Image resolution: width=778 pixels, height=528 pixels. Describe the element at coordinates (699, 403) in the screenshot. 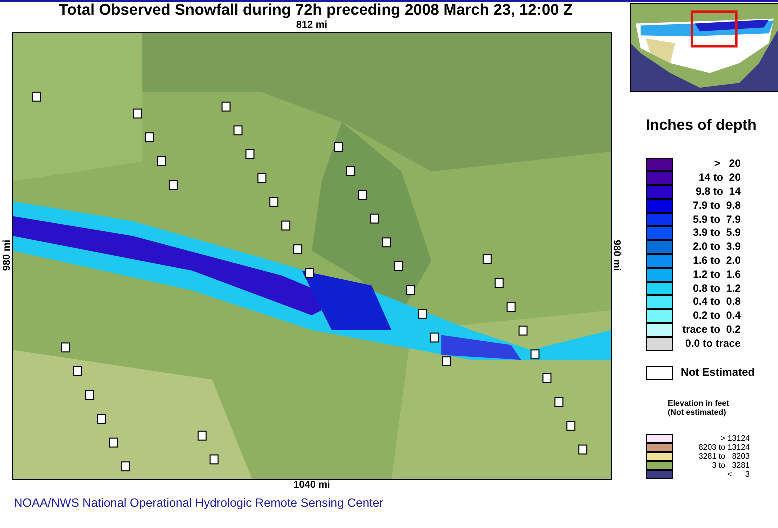

I see `legend-title: Elevation in feet` at that location.